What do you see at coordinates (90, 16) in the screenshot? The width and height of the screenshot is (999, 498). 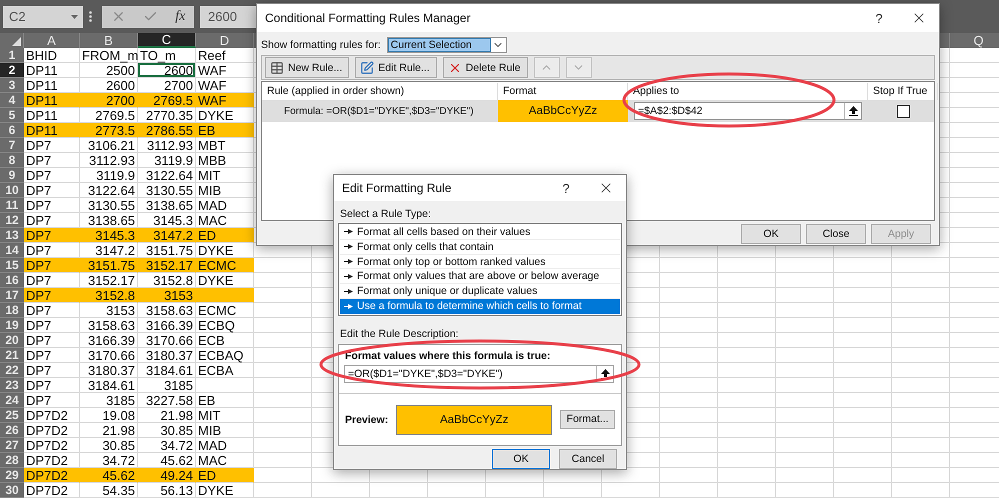 I see `more-icon` at bounding box center [90, 16].